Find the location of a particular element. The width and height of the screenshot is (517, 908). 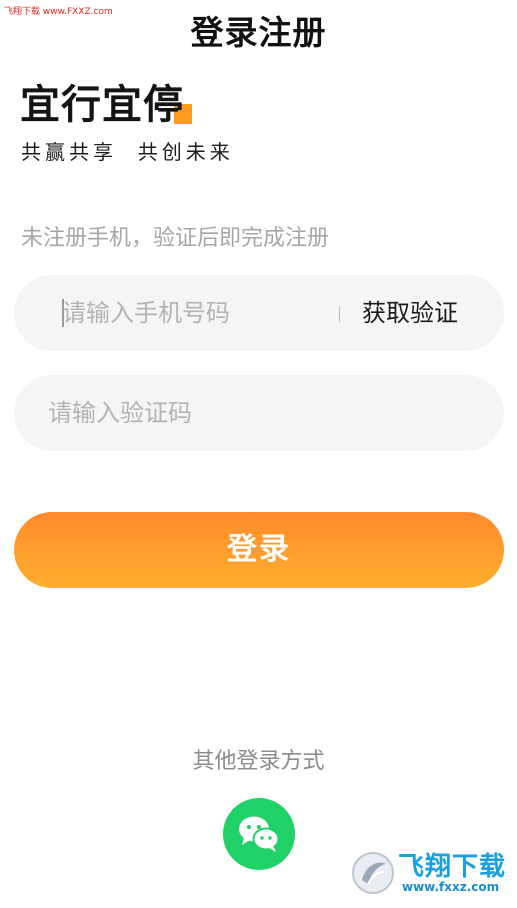

brand-logo: 宜行宜停 is located at coordinates (106, 105).